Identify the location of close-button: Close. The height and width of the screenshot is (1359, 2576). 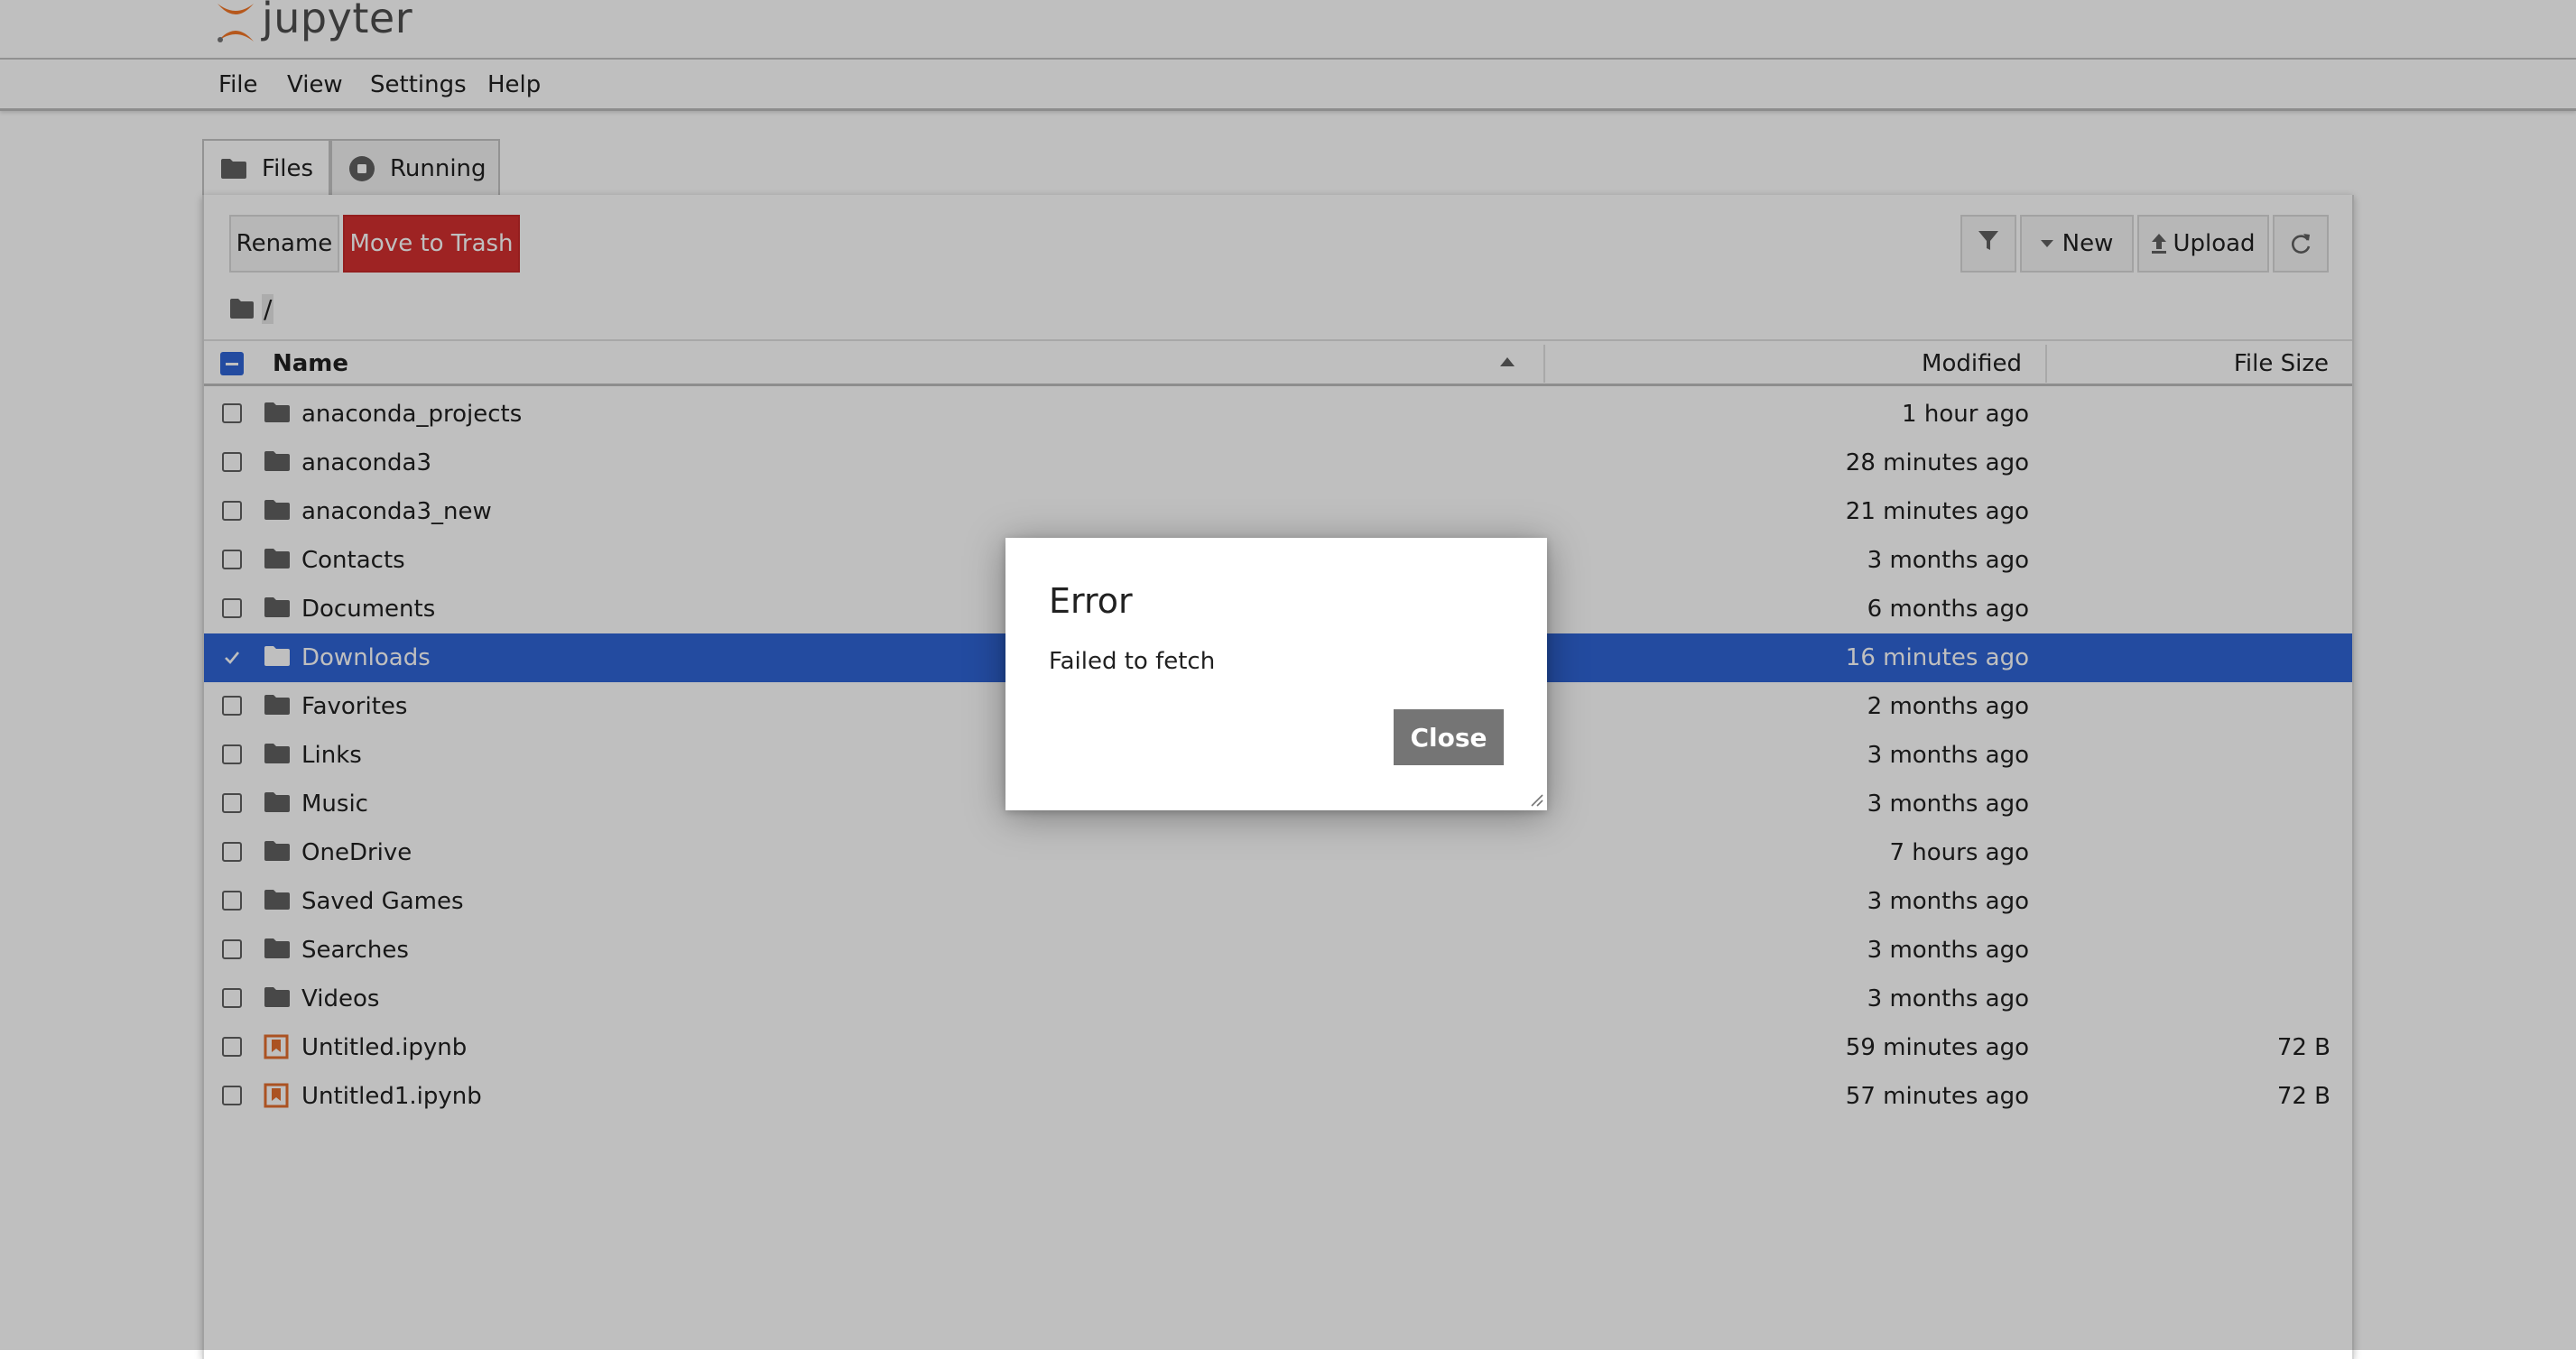
(1449, 737).